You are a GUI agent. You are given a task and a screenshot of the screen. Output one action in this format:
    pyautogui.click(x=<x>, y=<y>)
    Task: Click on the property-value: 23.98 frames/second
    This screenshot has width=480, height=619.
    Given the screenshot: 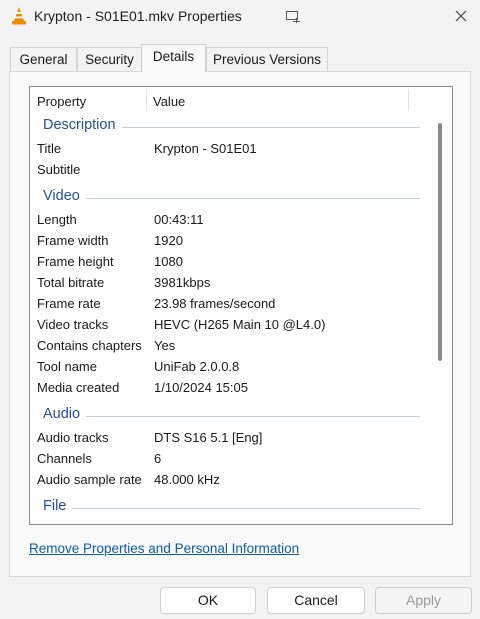 What is the action you would take?
    pyautogui.click(x=214, y=303)
    